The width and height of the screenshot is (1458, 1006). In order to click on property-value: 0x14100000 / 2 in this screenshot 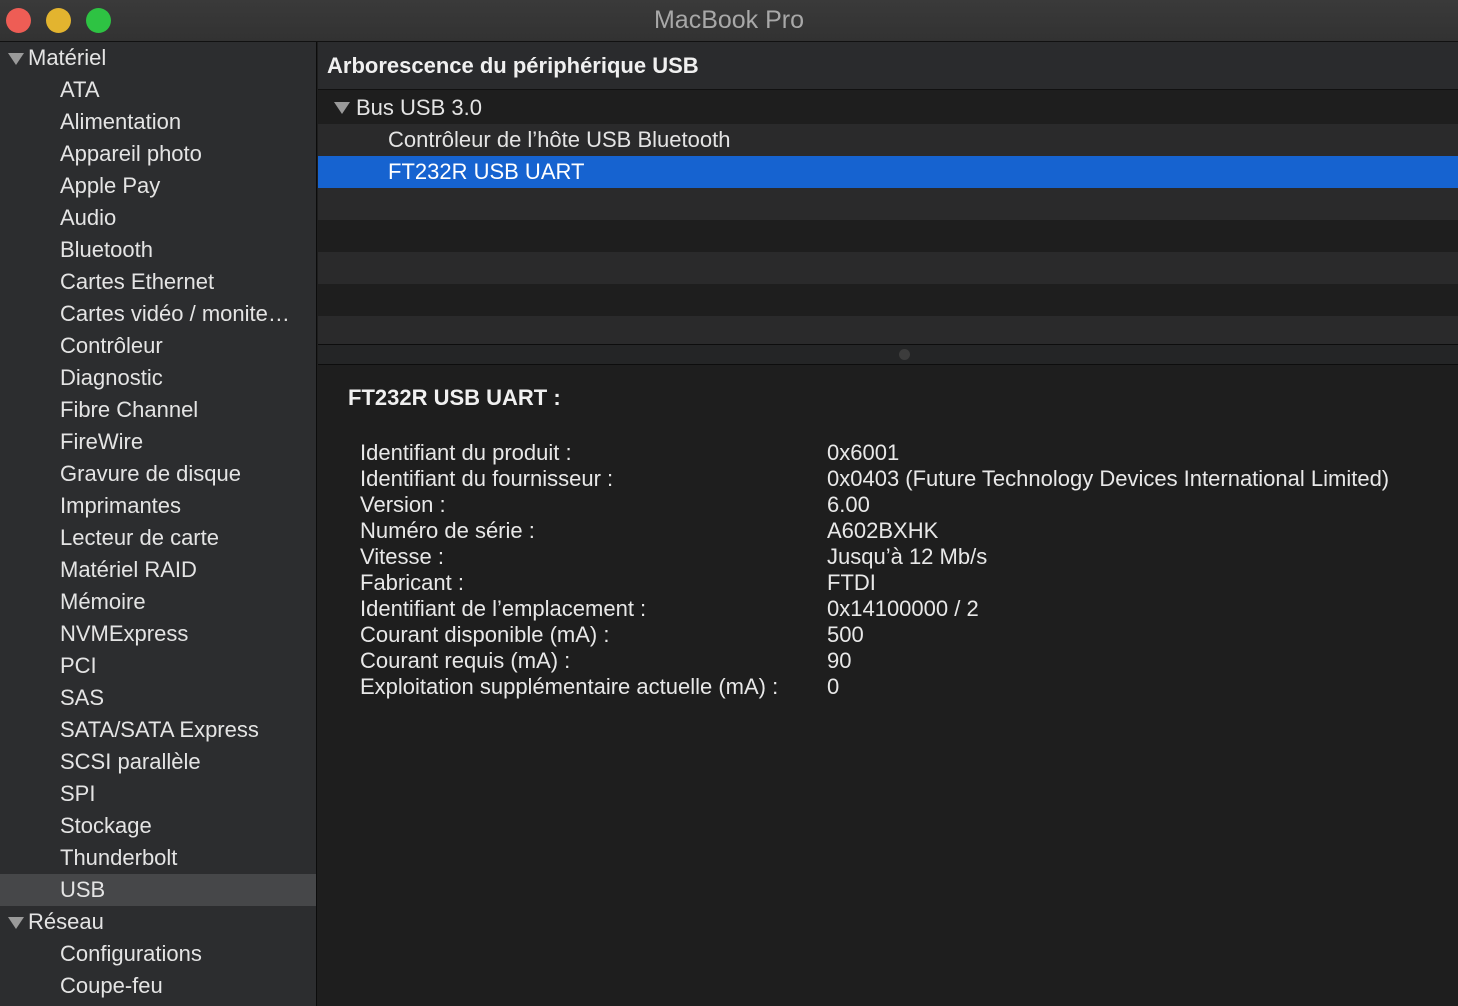, I will do `click(903, 608)`.